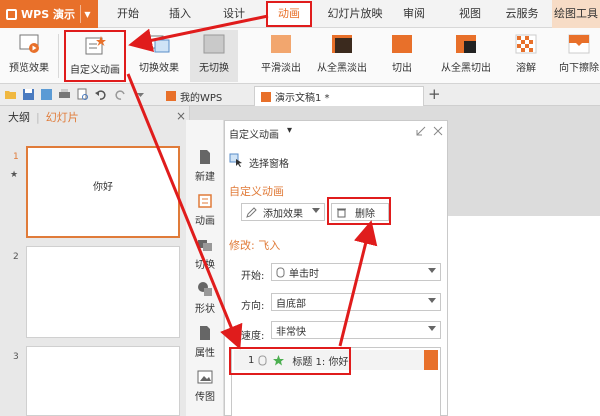  What do you see at coordinates (281, 56) in the screenshot?
I see `smooth-fade-button: 平滑淡出` at bounding box center [281, 56].